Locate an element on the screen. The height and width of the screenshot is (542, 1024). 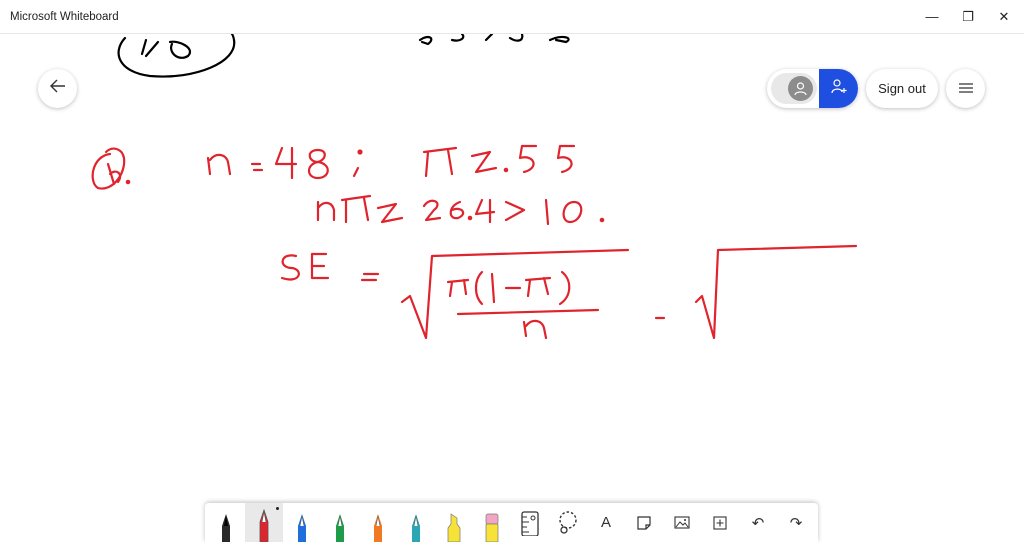
pen-green-tool is located at coordinates (340, 522).